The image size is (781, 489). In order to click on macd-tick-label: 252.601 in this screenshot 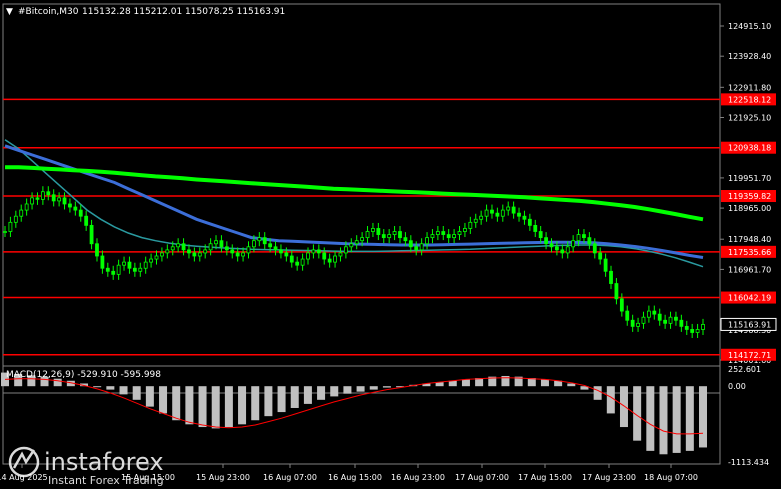, I will do `click(744, 369)`.